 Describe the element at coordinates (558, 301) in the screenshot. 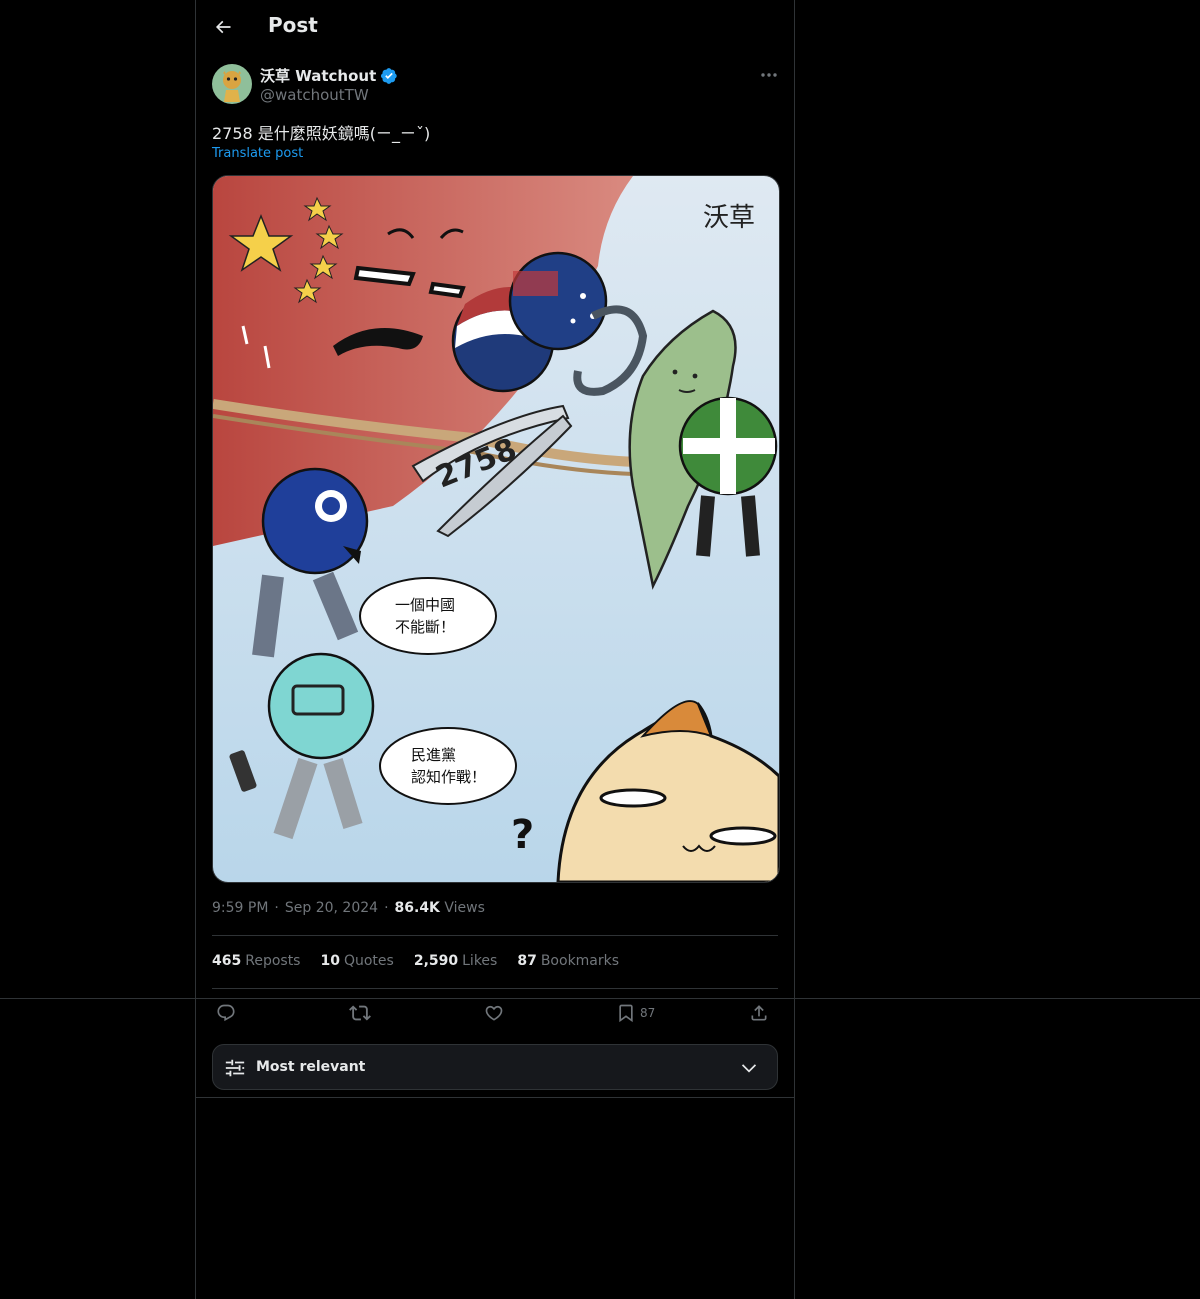

I see `australia-ball-character` at that location.